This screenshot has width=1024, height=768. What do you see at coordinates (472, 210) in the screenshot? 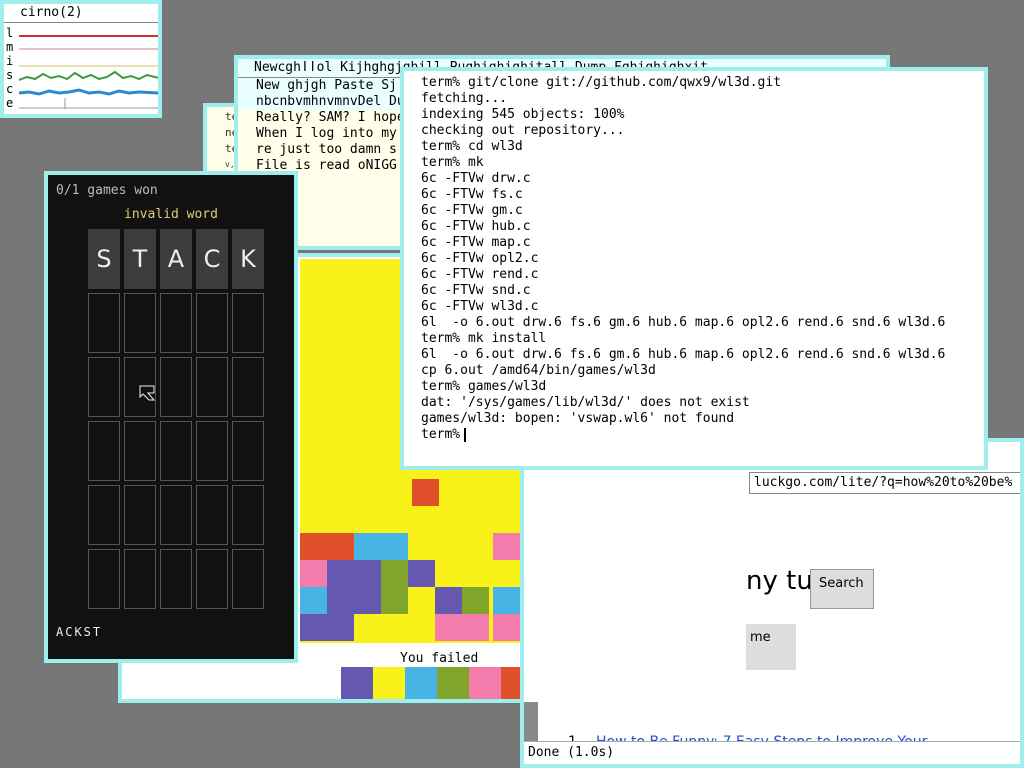
I see `terminal-line: 6c -FTVw gm.c` at bounding box center [472, 210].